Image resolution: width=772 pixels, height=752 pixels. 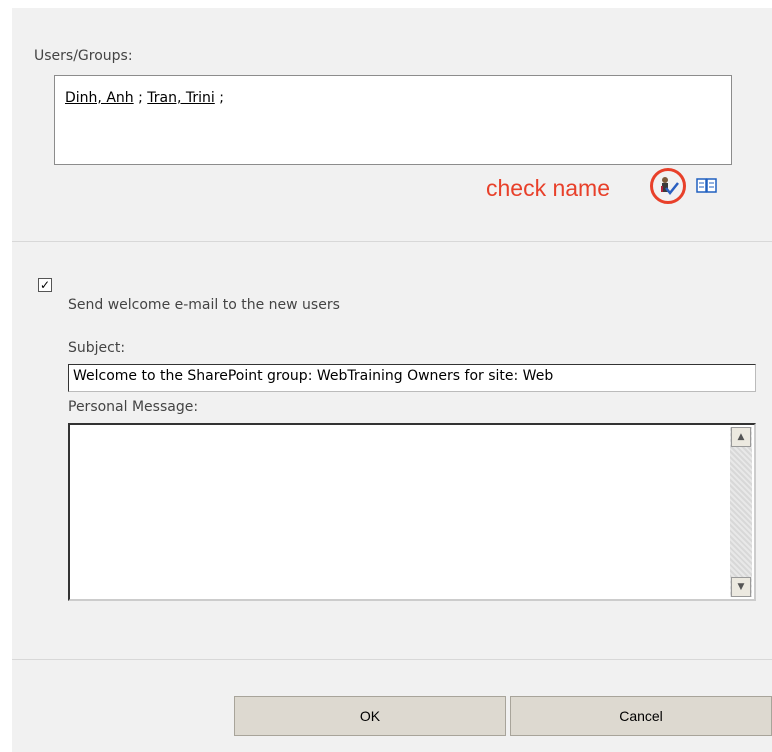 What do you see at coordinates (45, 285) in the screenshot?
I see `send-welcome-checkbox: ✓` at bounding box center [45, 285].